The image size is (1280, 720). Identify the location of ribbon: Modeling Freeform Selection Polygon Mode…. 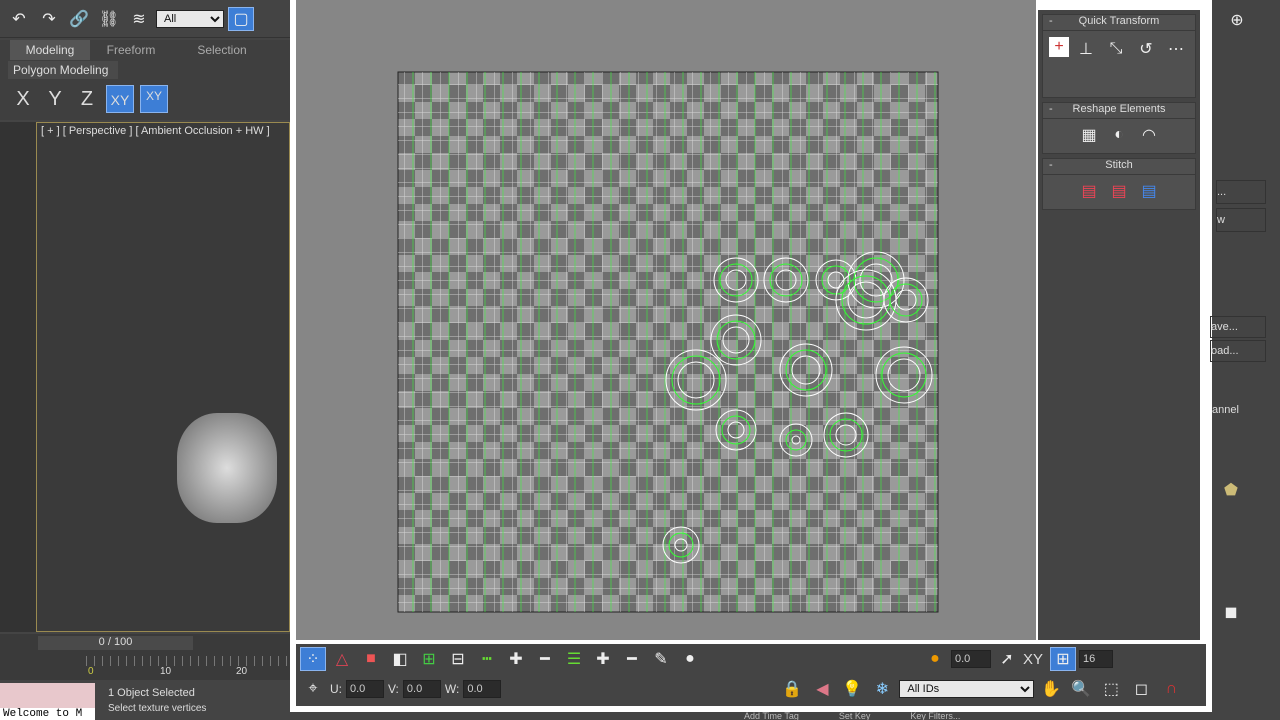
(145, 80).